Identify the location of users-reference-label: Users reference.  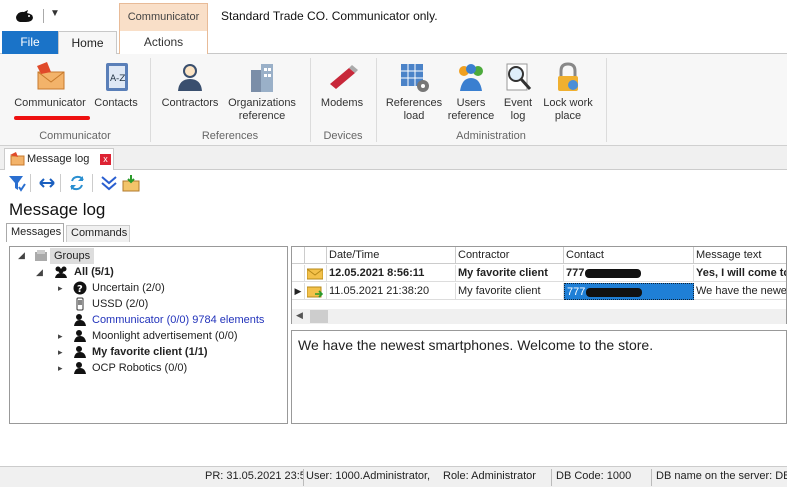
(471, 109).